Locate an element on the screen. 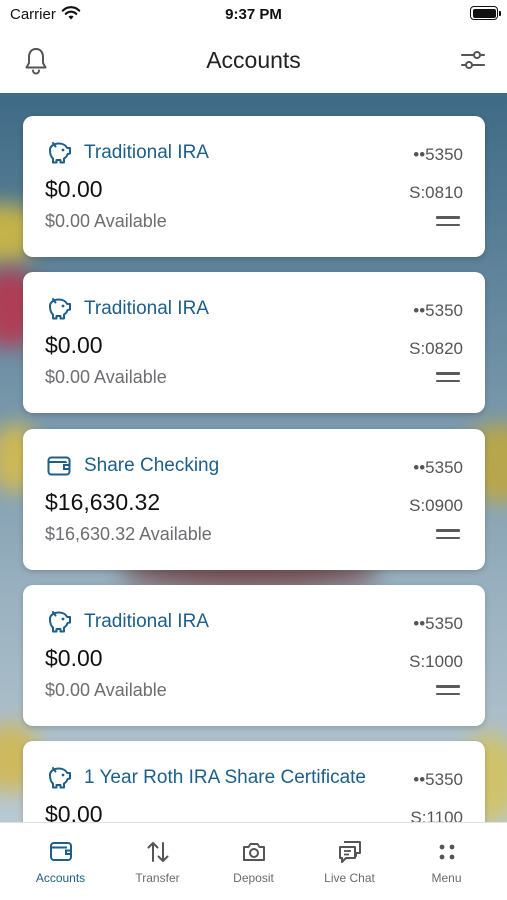  chat-bubbles-icon is located at coordinates (350, 852).